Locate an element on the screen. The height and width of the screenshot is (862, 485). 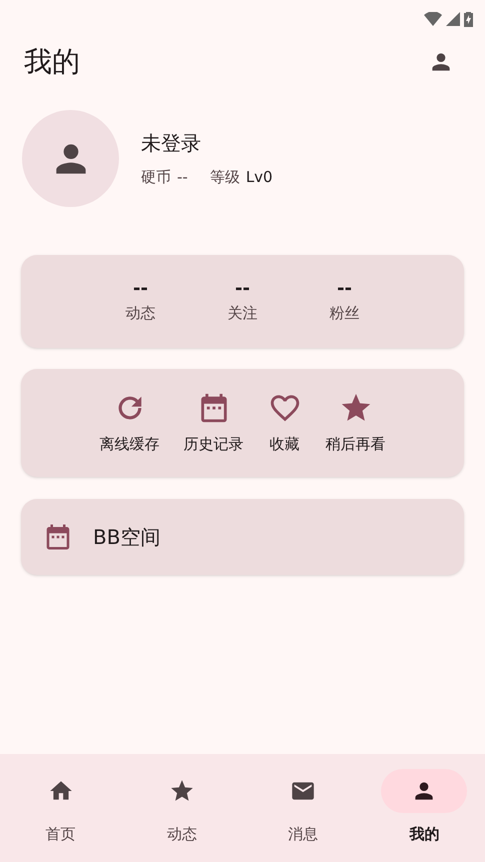
signal-icon is located at coordinates (453, 19).